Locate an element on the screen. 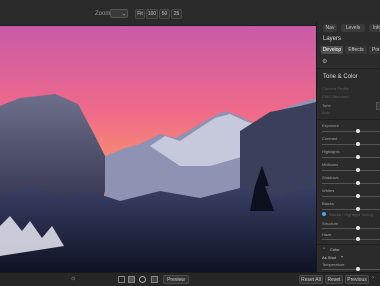 This screenshot has width=380, height=286. exposure-label: Exposure is located at coordinates (330, 125).